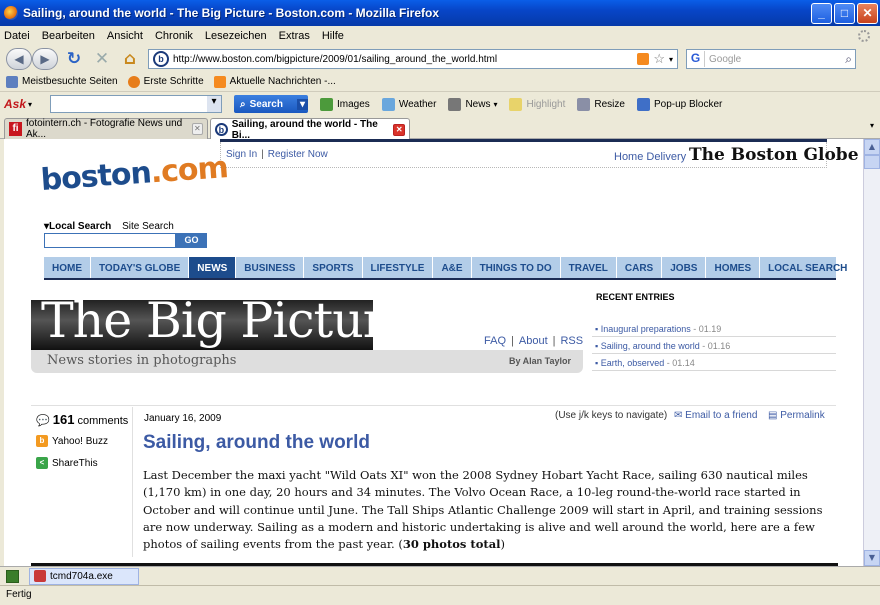 The height and width of the screenshot is (605, 880). Describe the element at coordinates (844, 13) in the screenshot. I see `maximize-button: □` at that location.